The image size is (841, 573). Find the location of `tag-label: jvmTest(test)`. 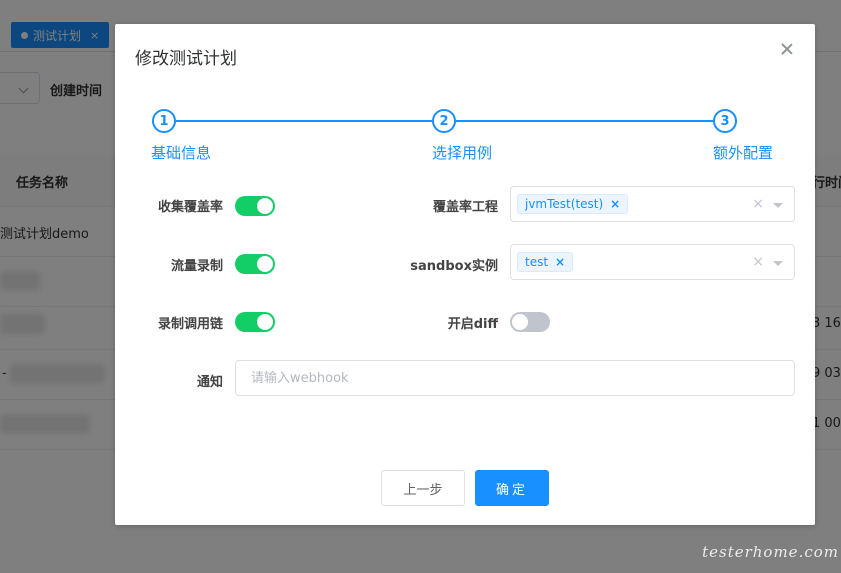

tag-label: jvmTest(test) is located at coordinates (564, 204).